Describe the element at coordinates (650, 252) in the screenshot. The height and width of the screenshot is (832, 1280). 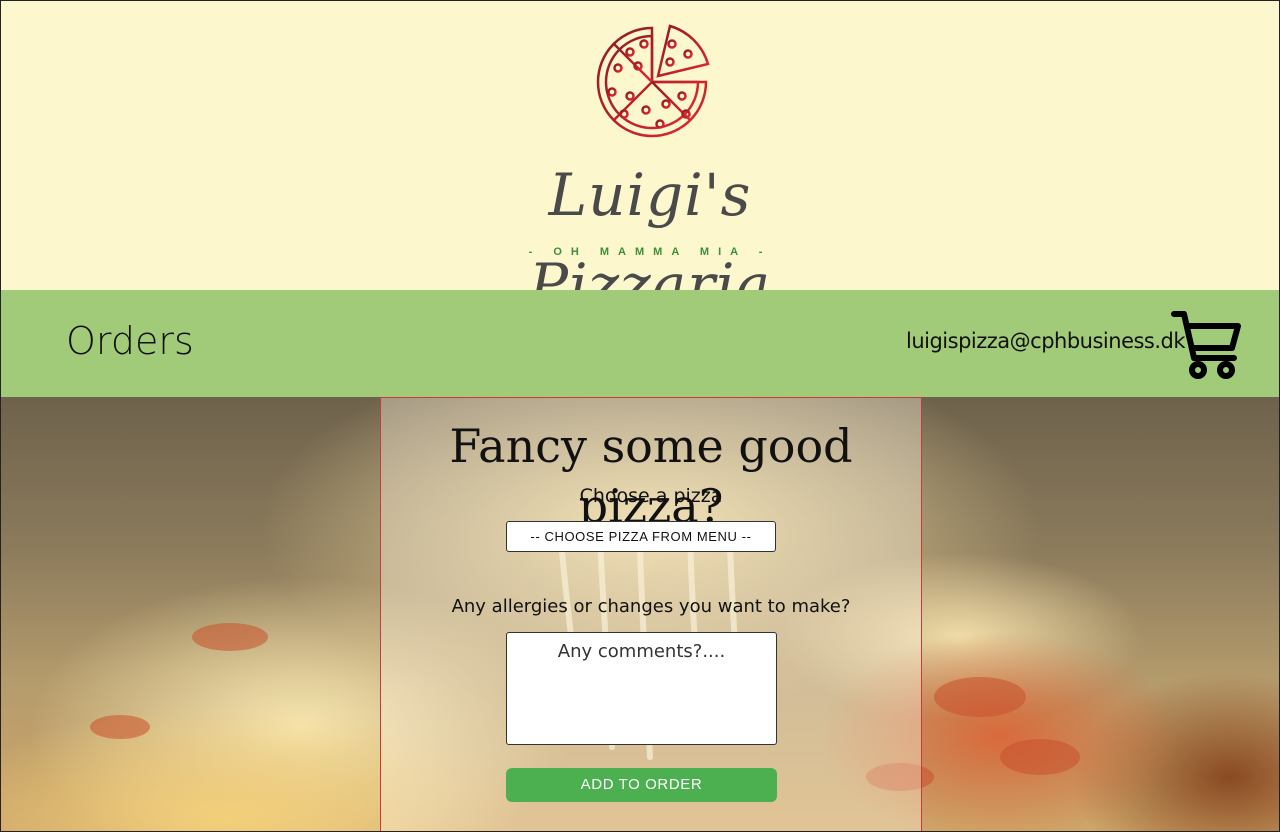
I see `brand-tagline: - OH MAMMA MIA -` at that location.